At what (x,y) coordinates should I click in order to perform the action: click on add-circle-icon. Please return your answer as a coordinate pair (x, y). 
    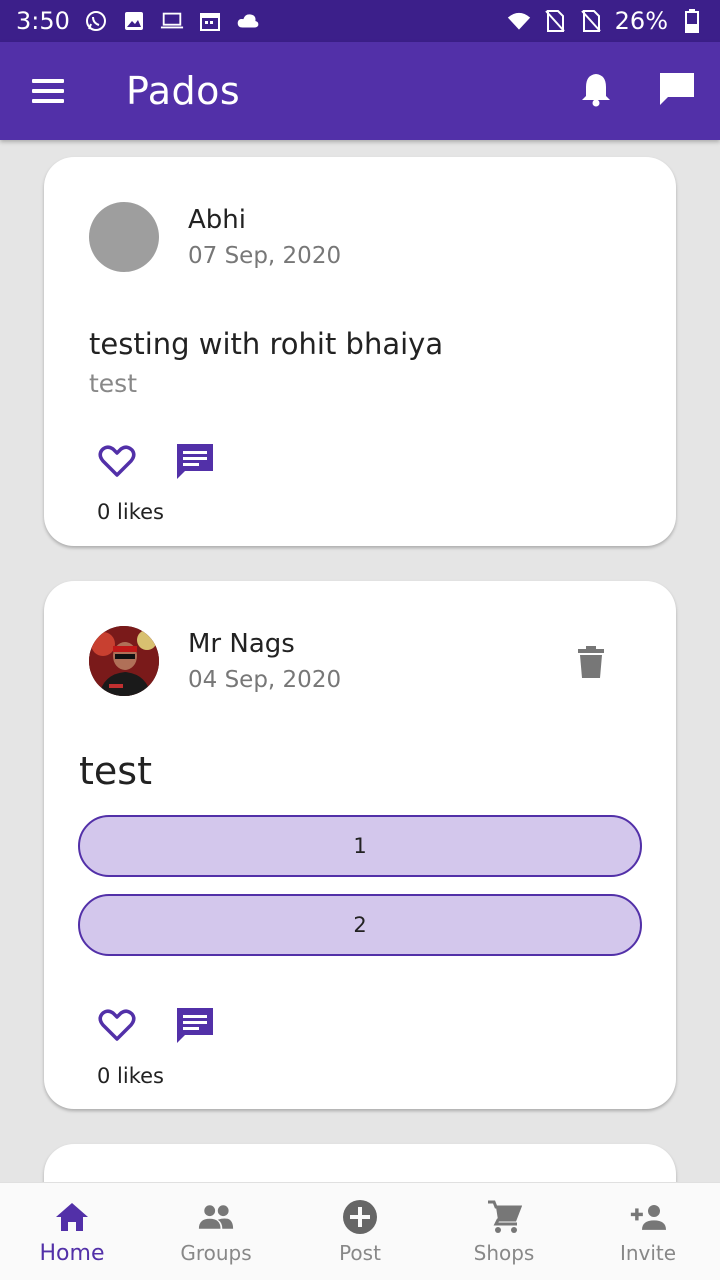
    Looking at the image, I should click on (360, 1217).